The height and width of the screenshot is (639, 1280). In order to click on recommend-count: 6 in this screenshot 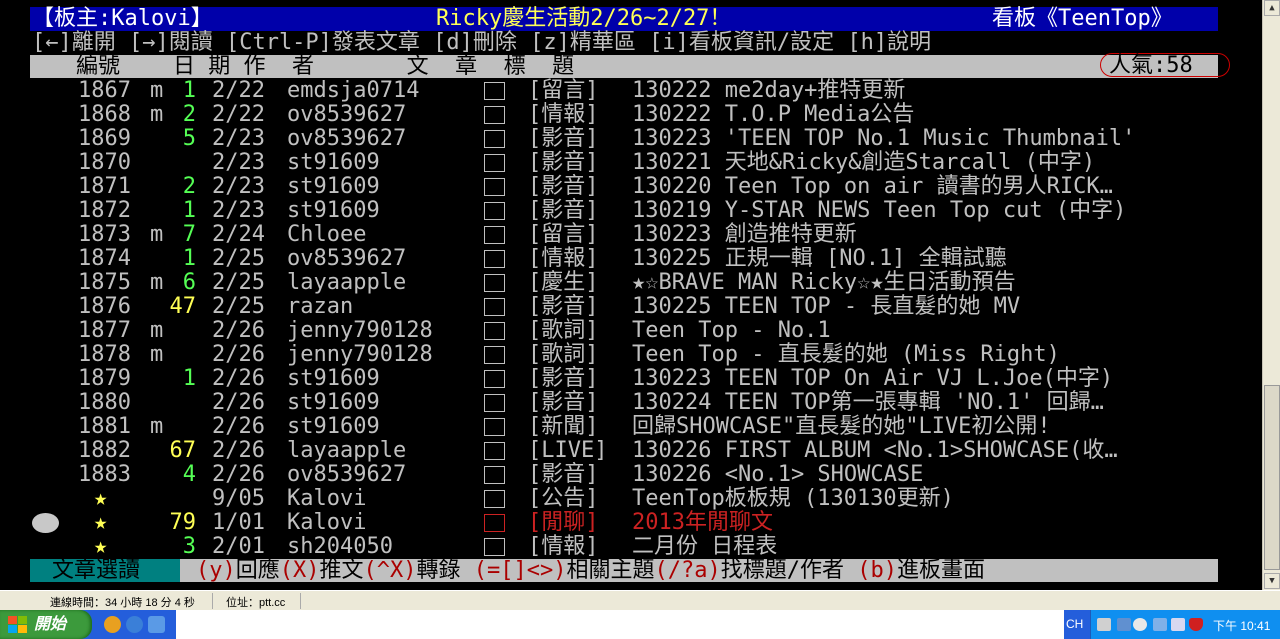, I will do `click(189, 282)`.